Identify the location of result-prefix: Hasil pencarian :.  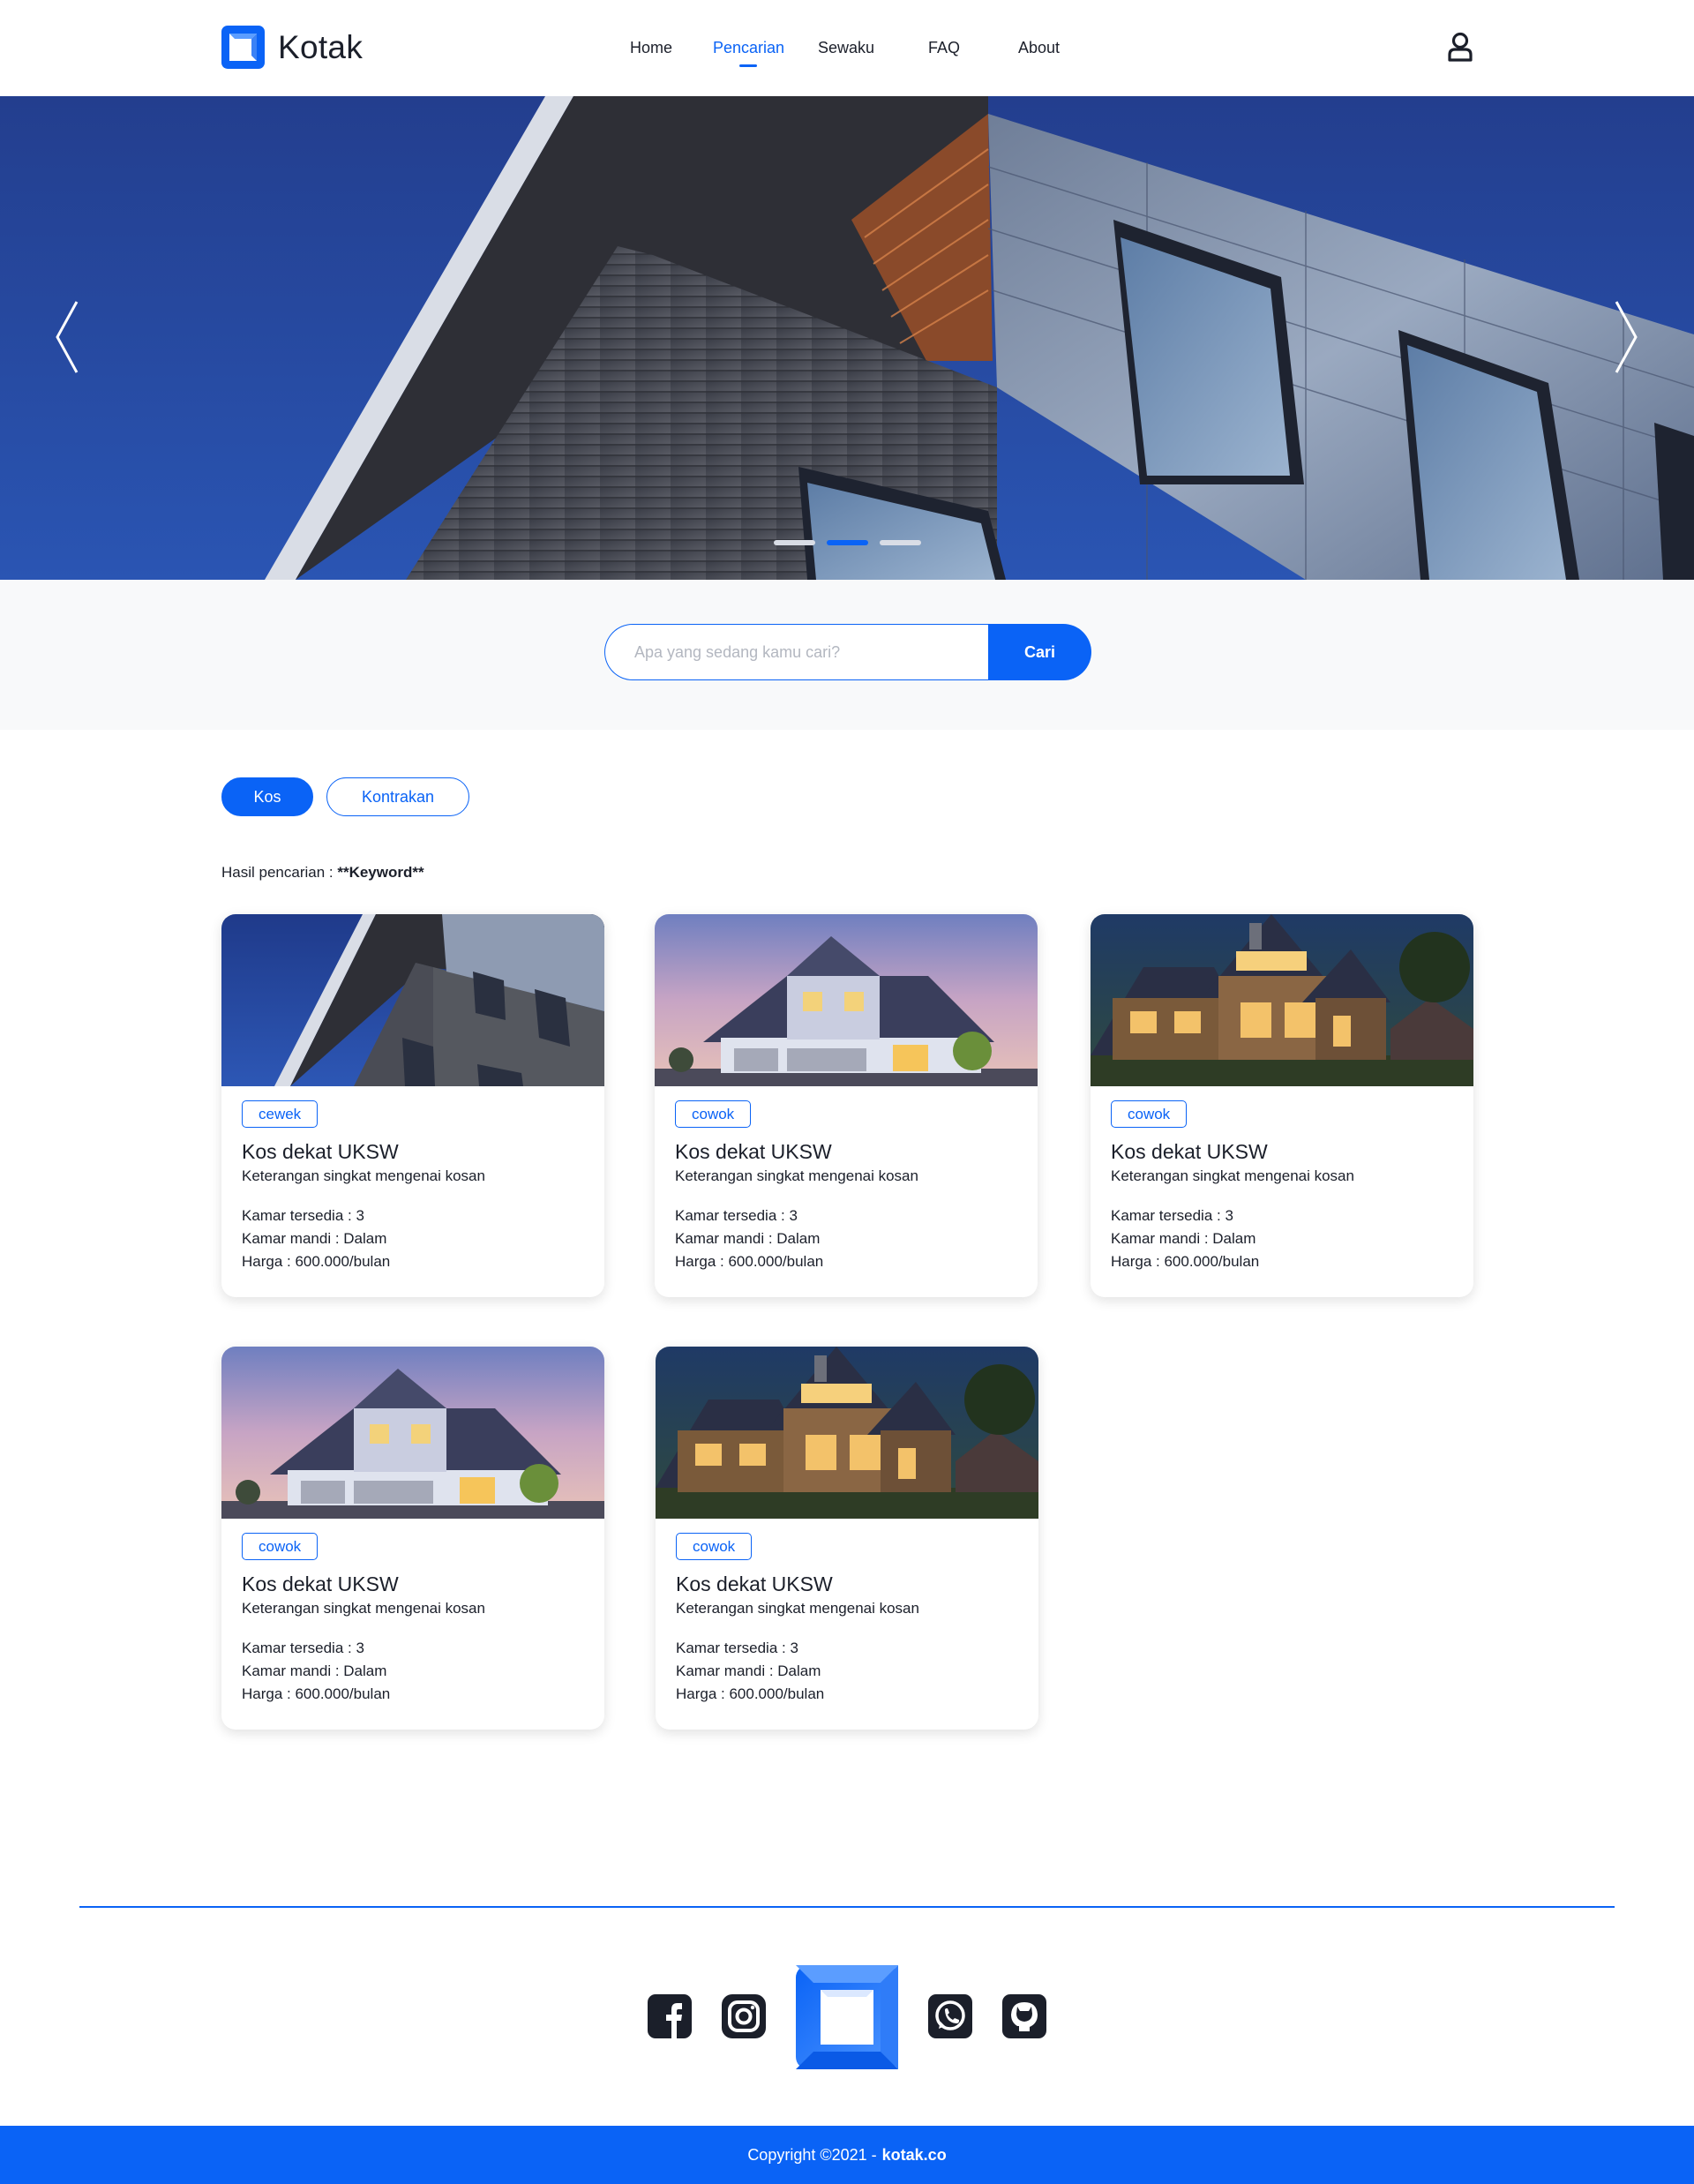
(279, 872).